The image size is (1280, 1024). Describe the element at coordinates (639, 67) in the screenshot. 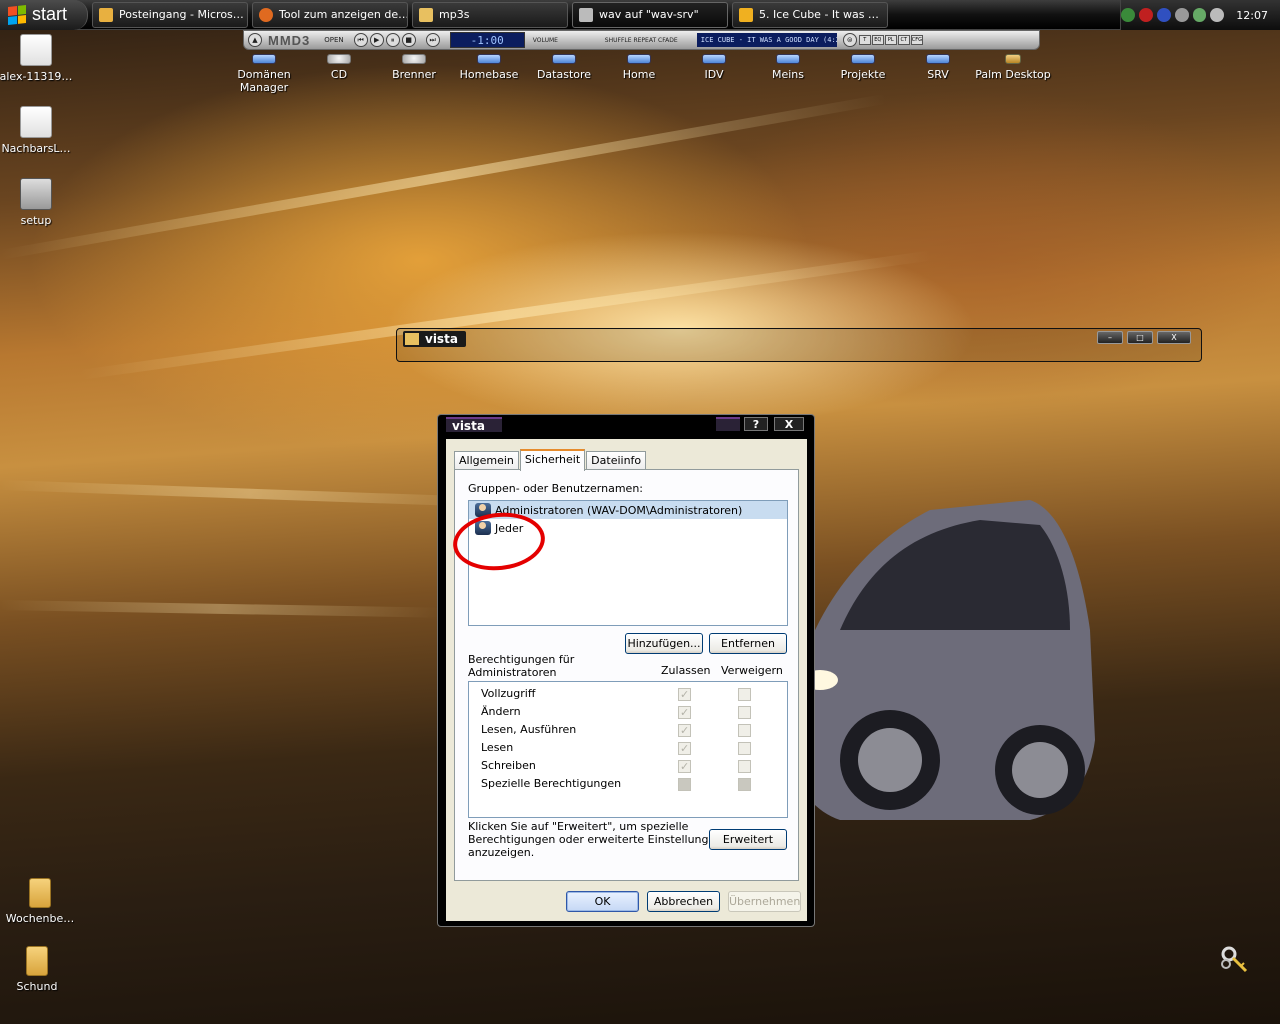

I see `desktop-icon-home: Home` at that location.